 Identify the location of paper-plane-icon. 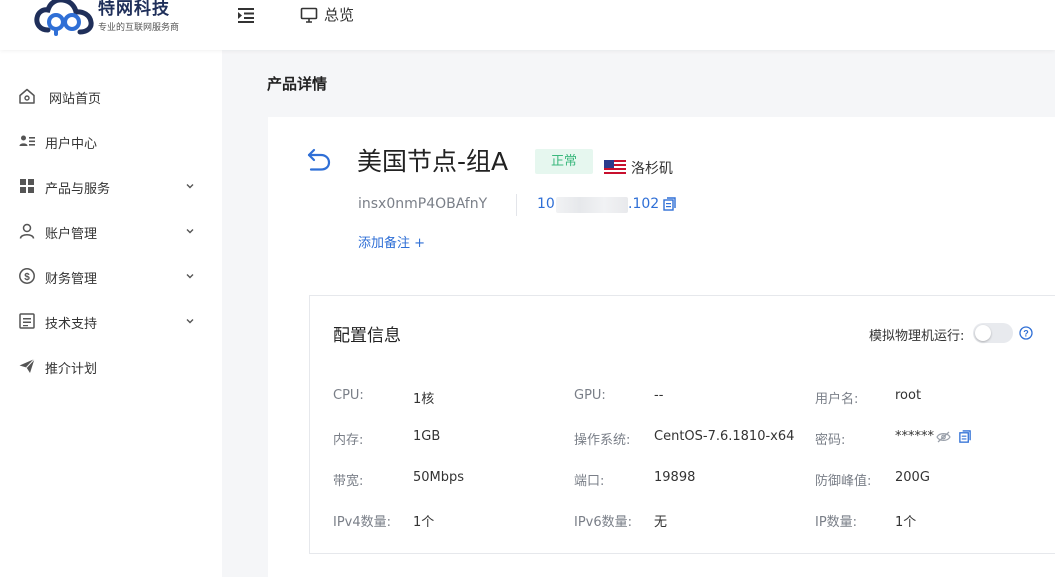
(27, 365).